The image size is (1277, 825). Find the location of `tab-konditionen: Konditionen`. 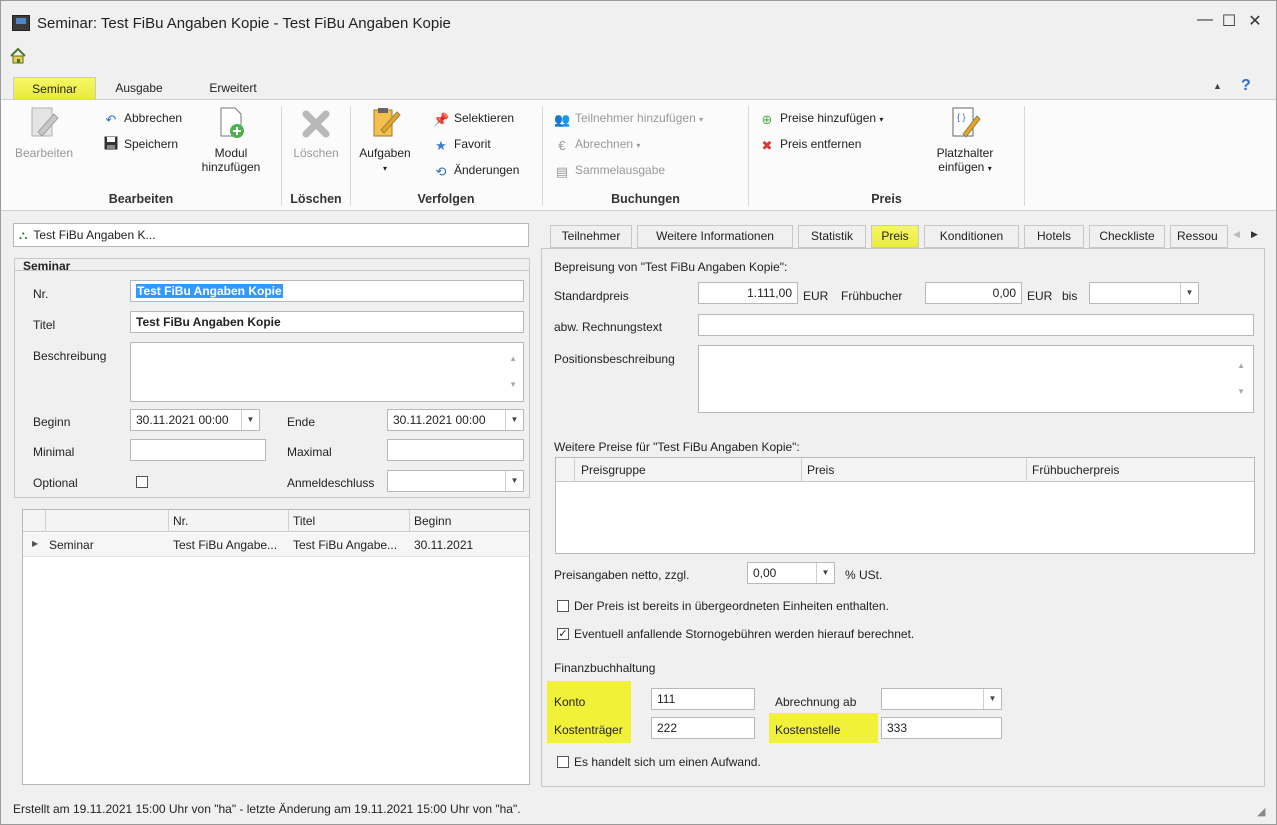

tab-konditionen: Konditionen is located at coordinates (971, 236).